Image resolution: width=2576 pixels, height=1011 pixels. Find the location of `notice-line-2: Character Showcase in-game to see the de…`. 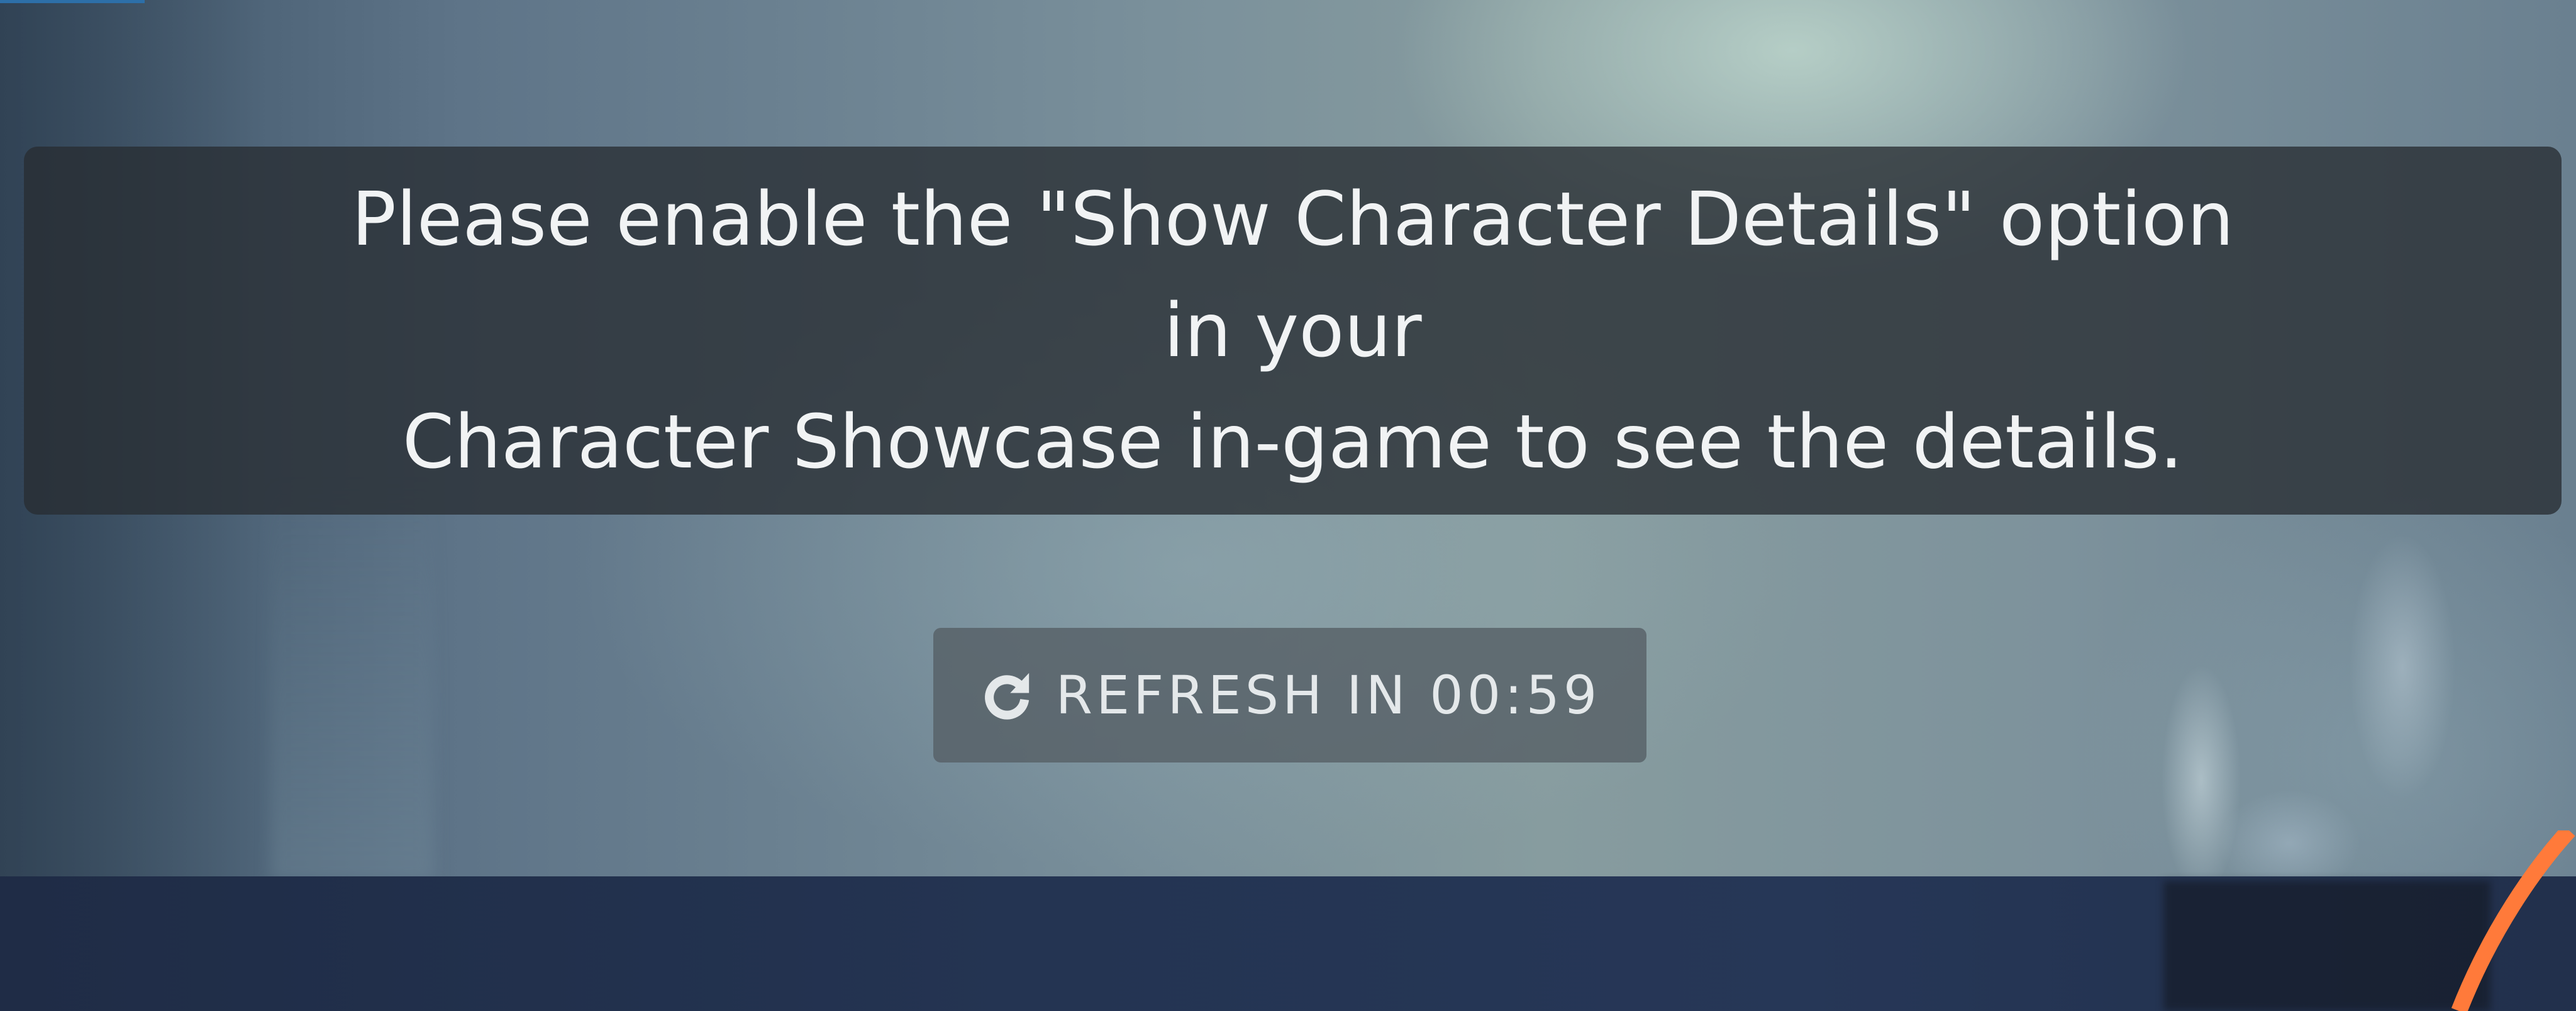

notice-line-2: Character Showcase in-game to see the de… is located at coordinates (1293, 442).